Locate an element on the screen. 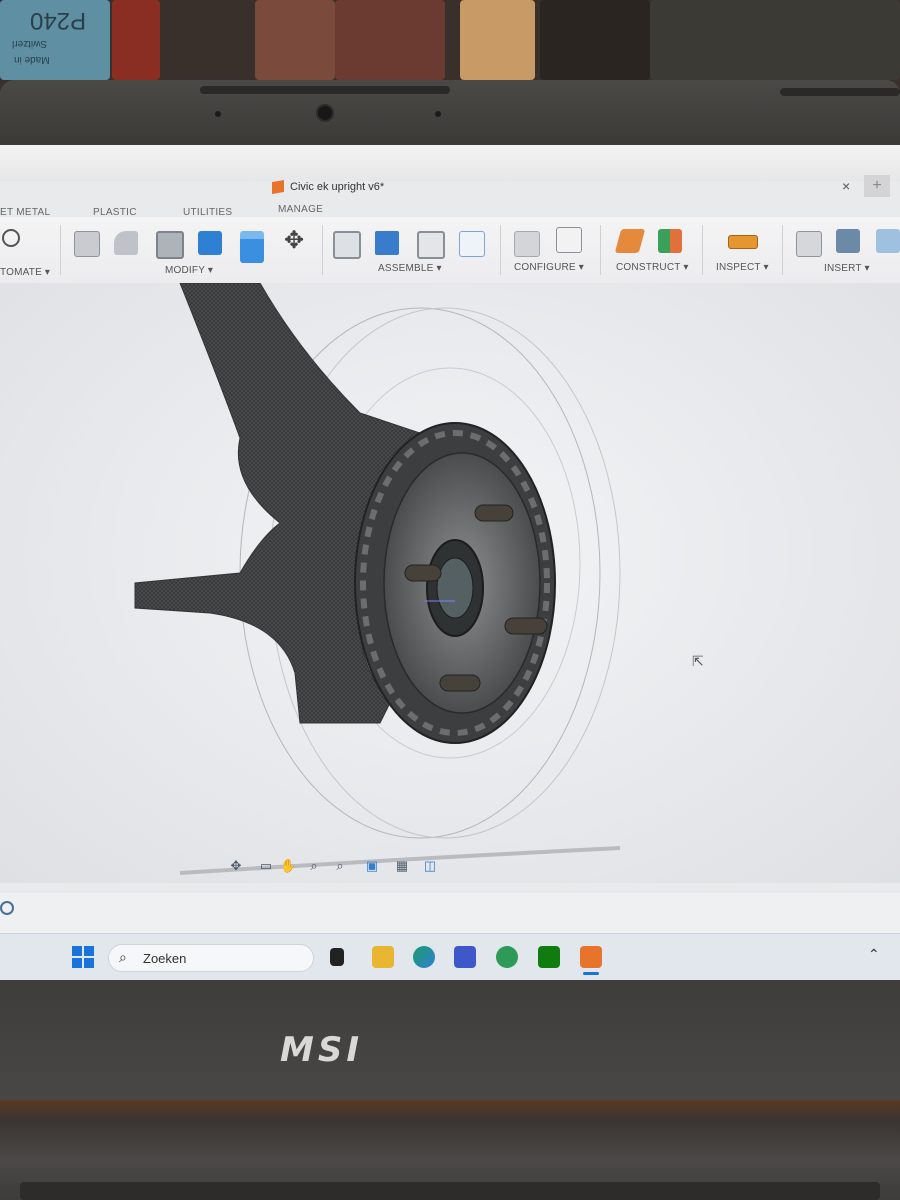 The image size is (900, 1200). fillet-icon is located at coordinates (126, 243).